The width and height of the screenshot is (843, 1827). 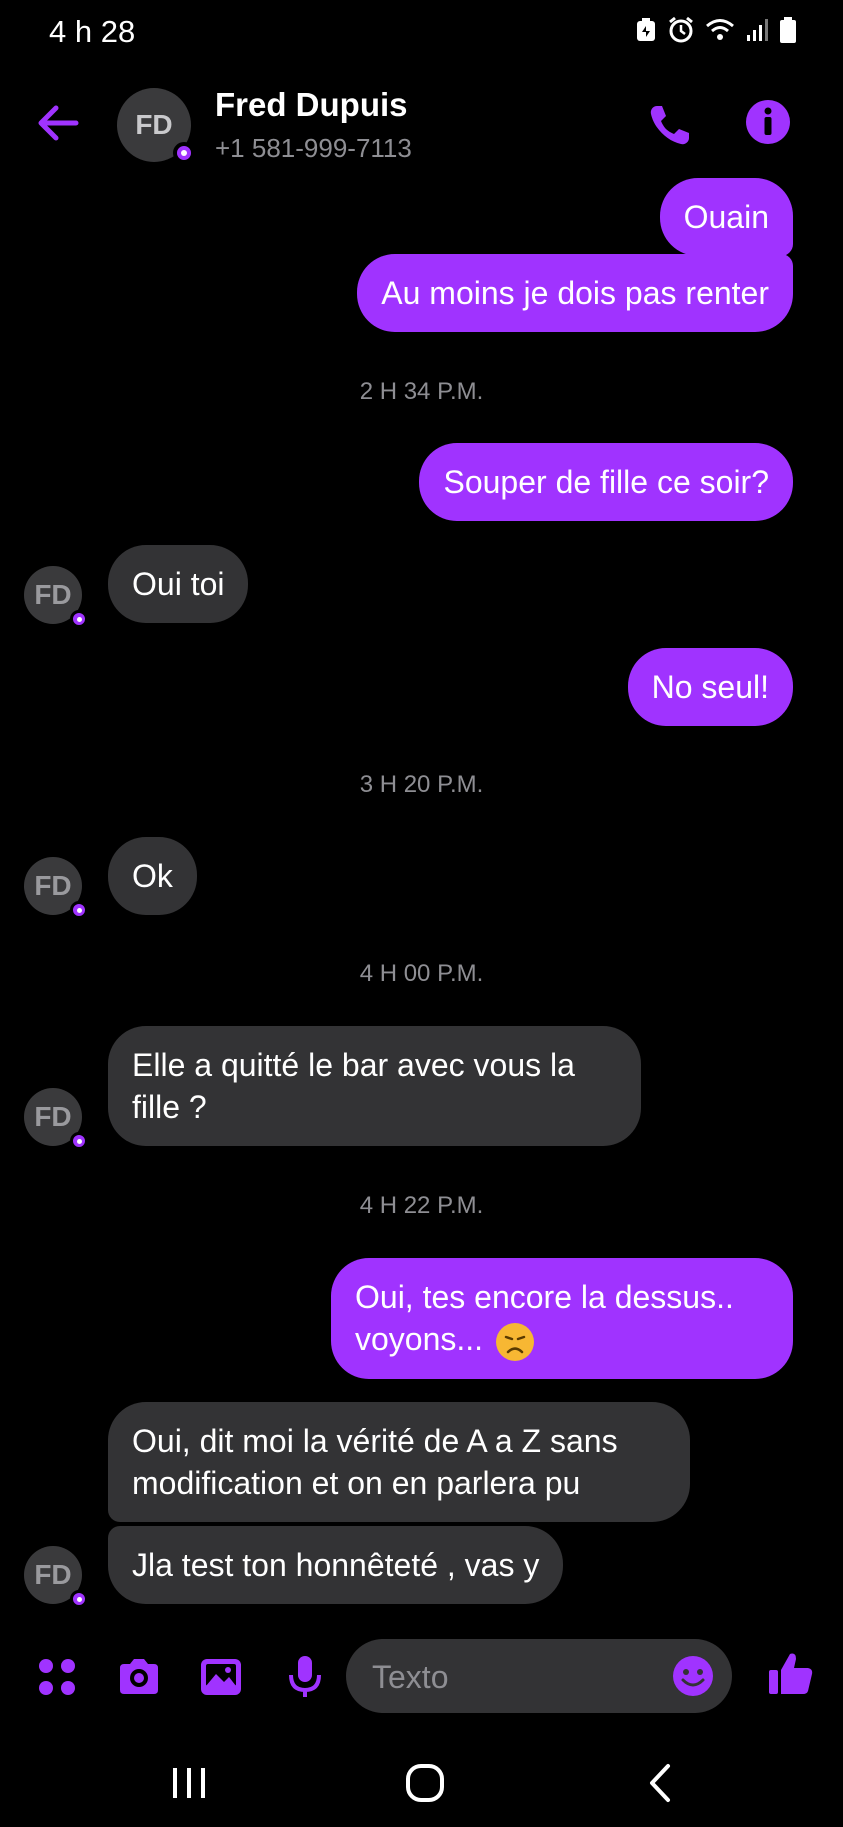 What do you see at coordinates (646, 29) in the screenshot?
I see `battery-saver-icon` at bounding box center [646, 29].